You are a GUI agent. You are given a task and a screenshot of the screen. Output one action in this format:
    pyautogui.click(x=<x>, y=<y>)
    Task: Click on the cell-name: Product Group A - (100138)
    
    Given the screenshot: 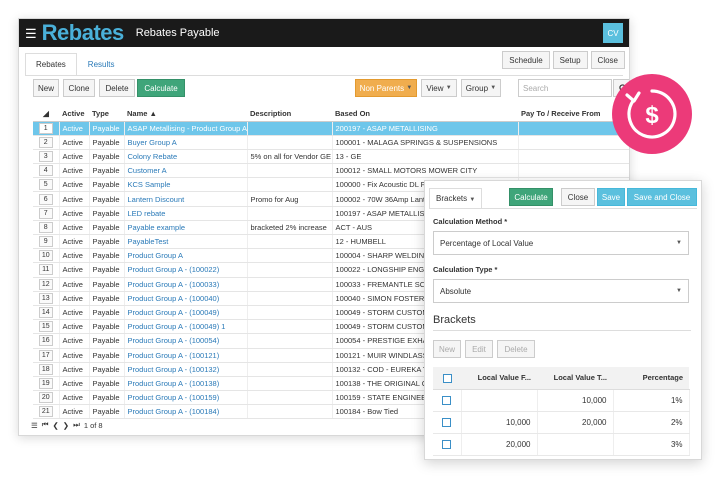 What is the action you would take?
    pyautogui.click(x=186, y=384)
    